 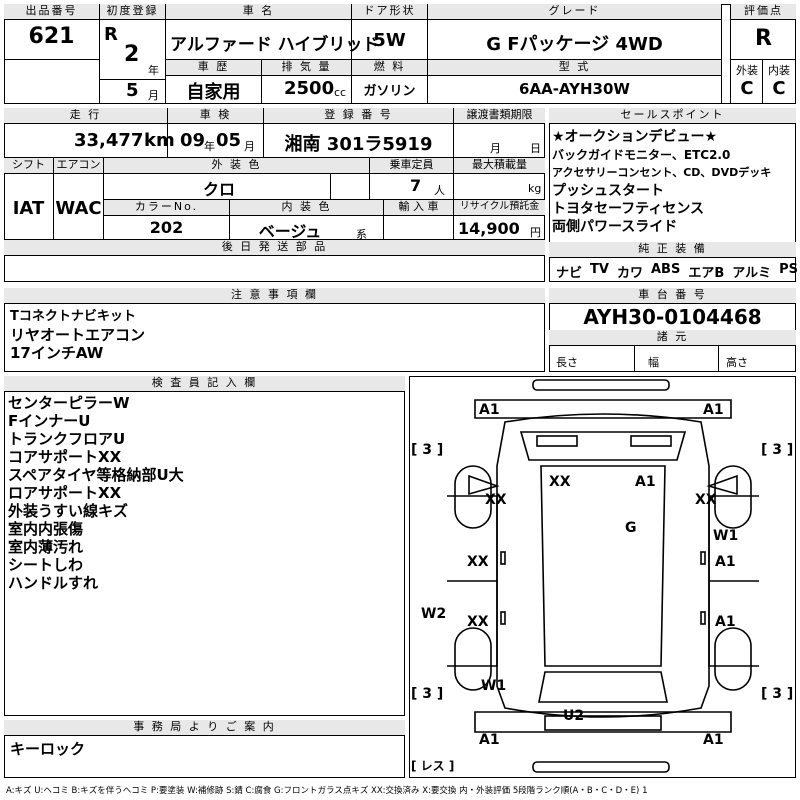 I want to click on model-cell: 型 式 6AA-AYH30W, so click(x=575, y=82).